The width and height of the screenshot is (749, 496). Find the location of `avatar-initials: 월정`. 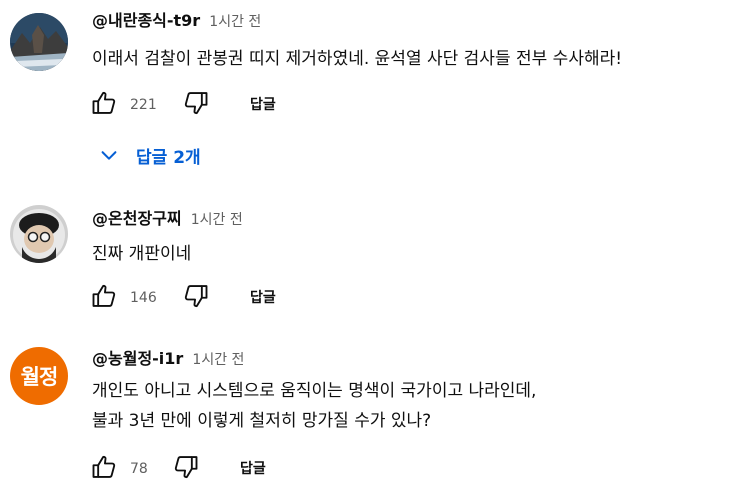

avatar-initials: 월정 is located at coordinates (39, 377).